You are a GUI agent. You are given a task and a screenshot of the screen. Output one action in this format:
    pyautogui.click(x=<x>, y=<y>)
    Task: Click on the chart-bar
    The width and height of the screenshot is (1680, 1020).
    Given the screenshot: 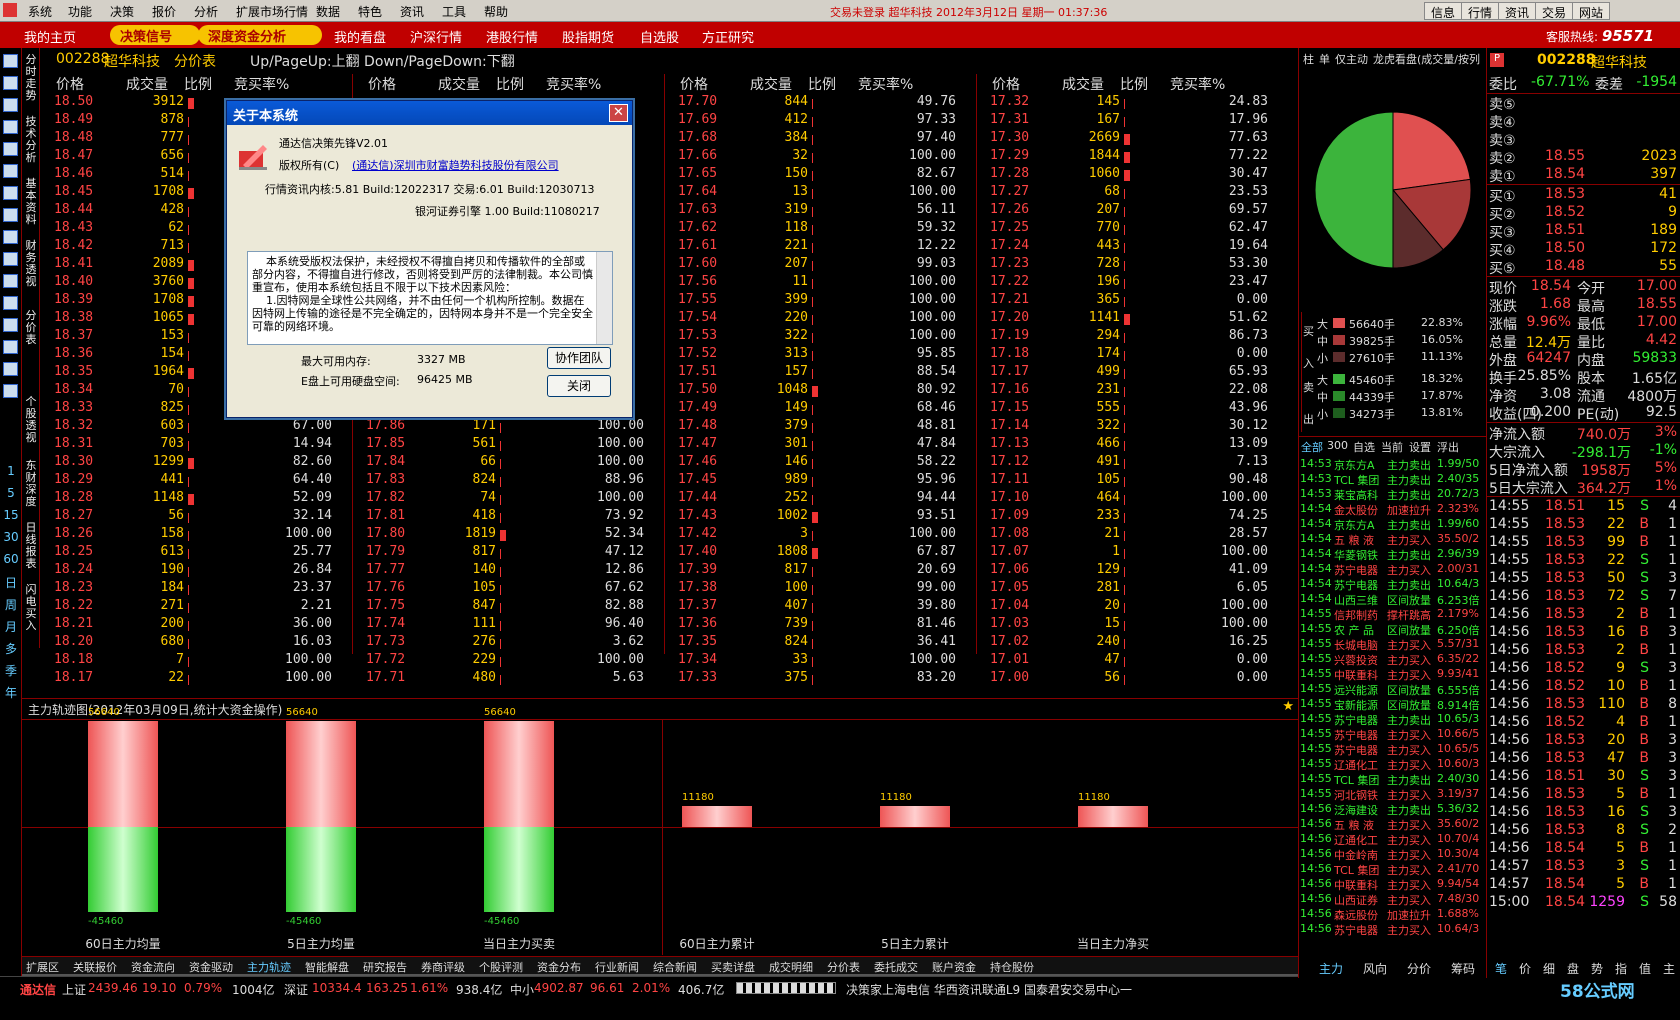 What is the action you would take?
    pyautogui.click(x=321, y=824)
    